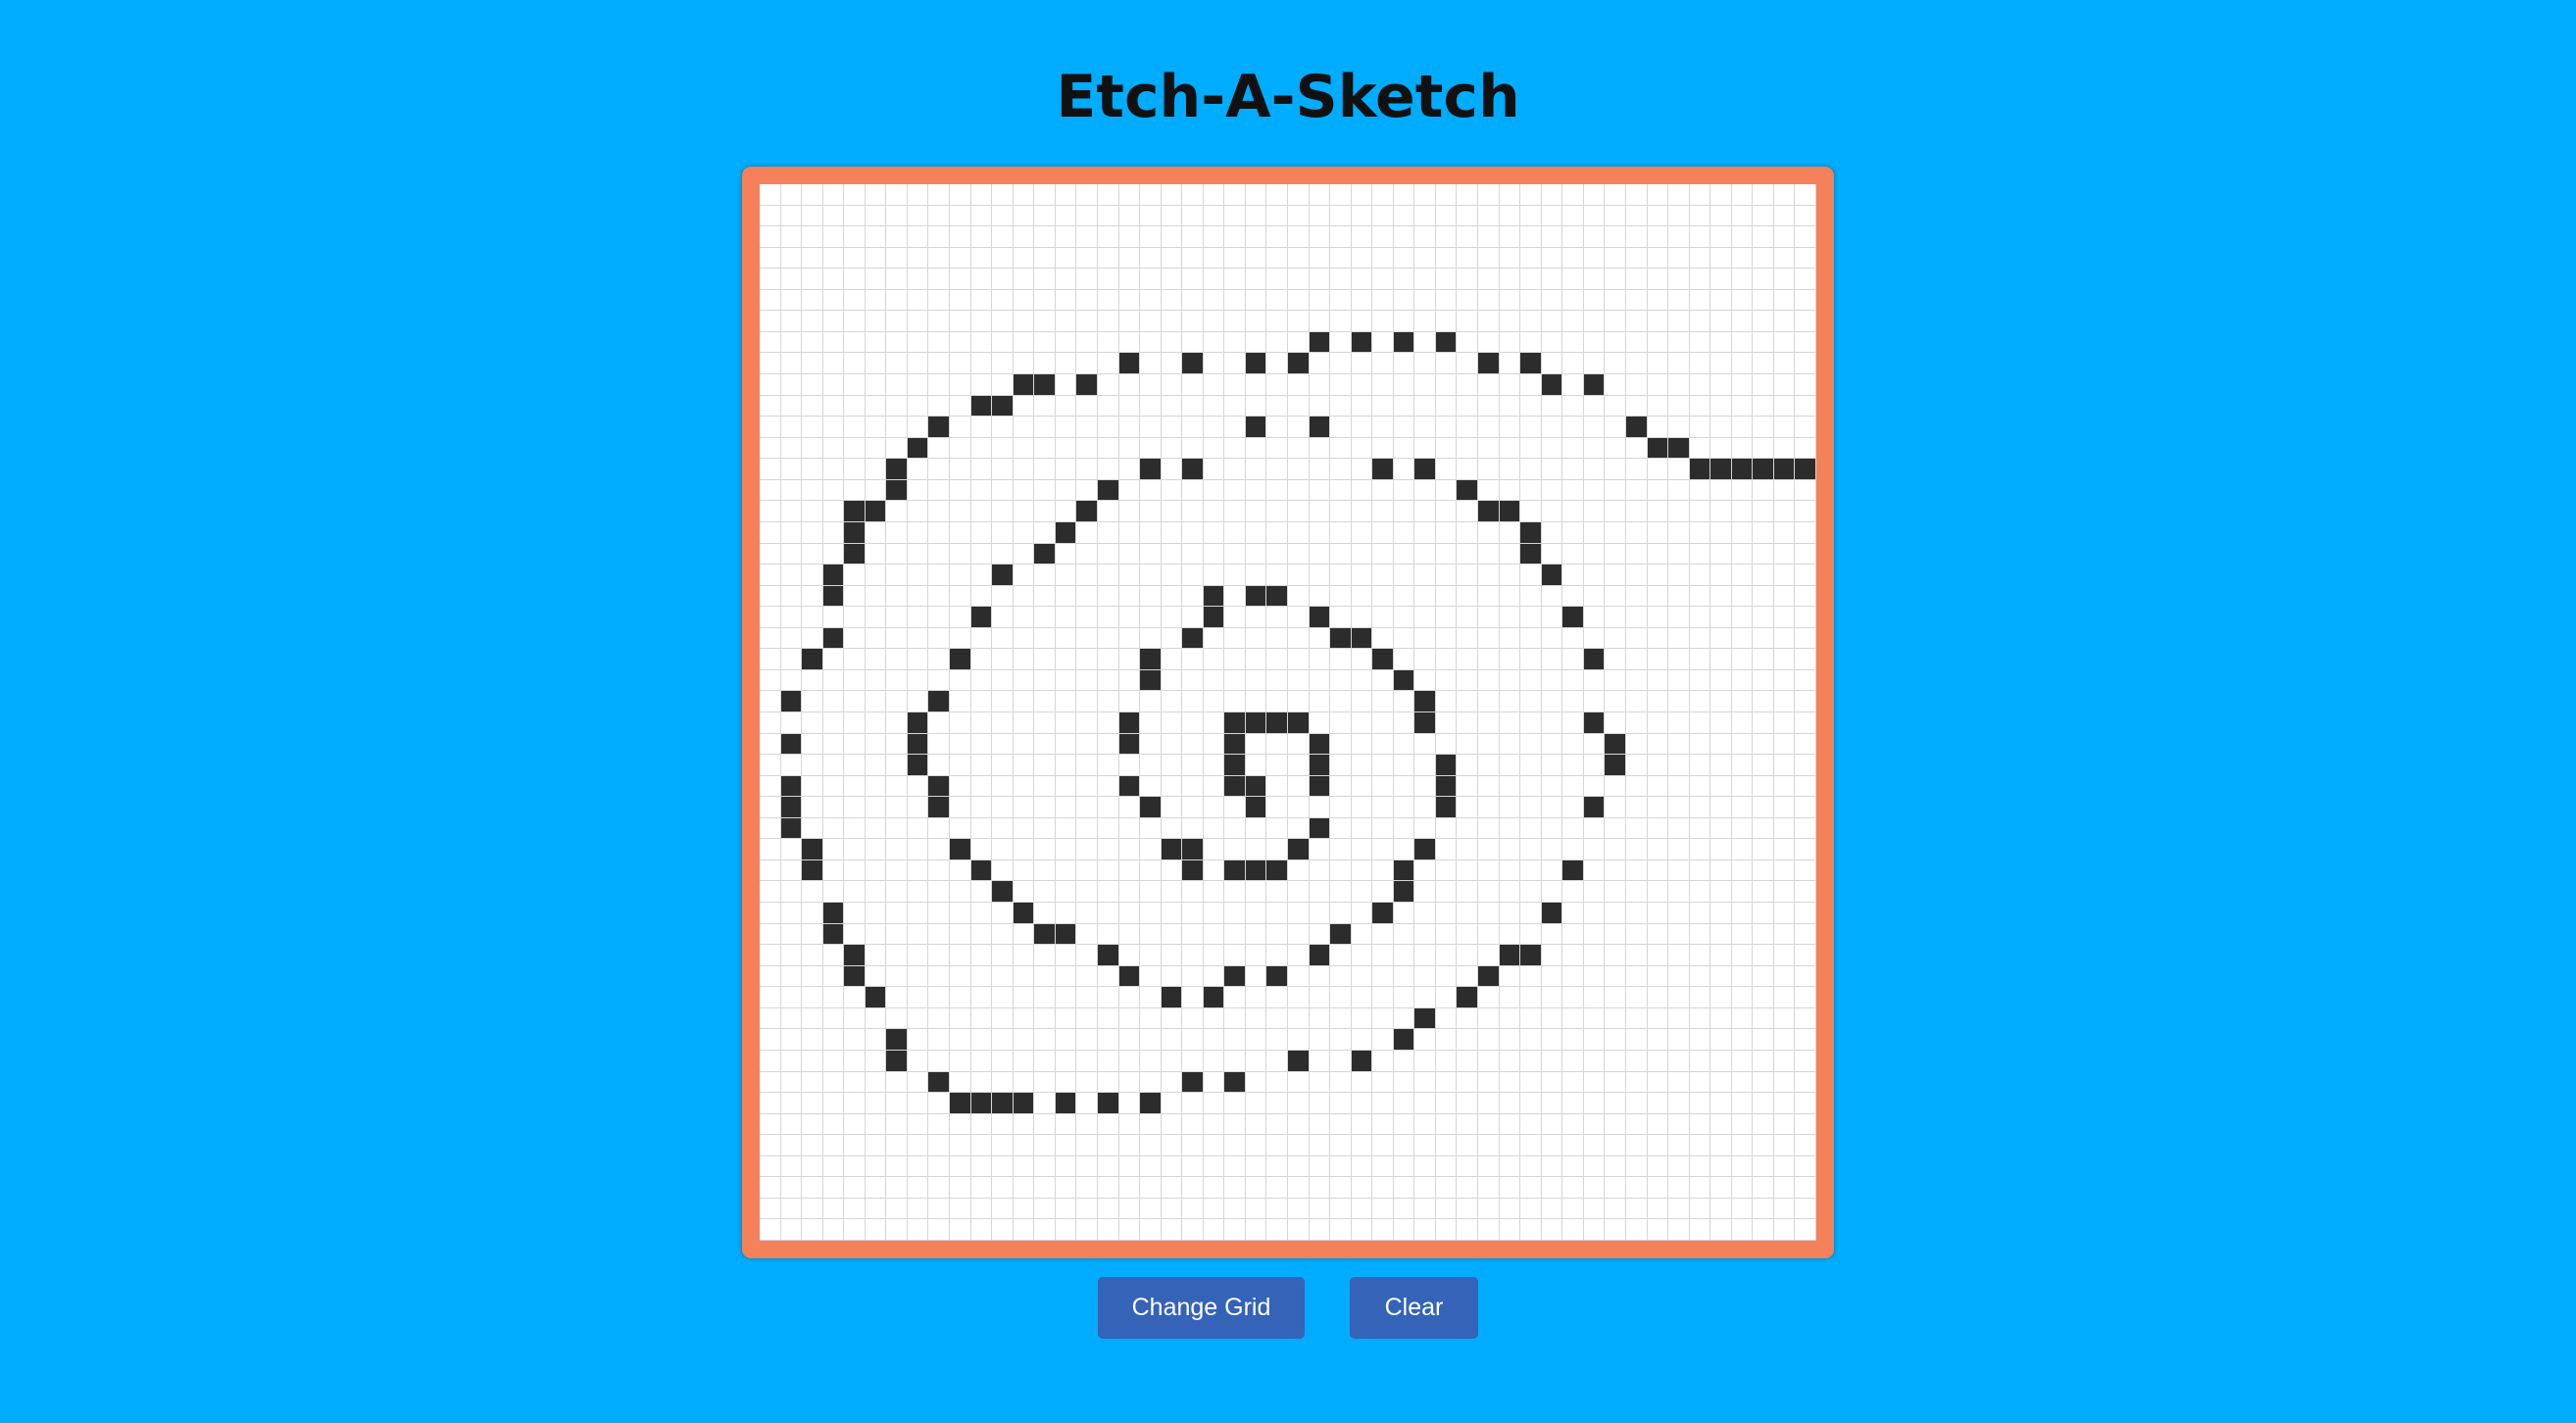  Describe the element at coordinates (1414, 1308) in the screenshot. I see `clear-button: Clear` at that location.